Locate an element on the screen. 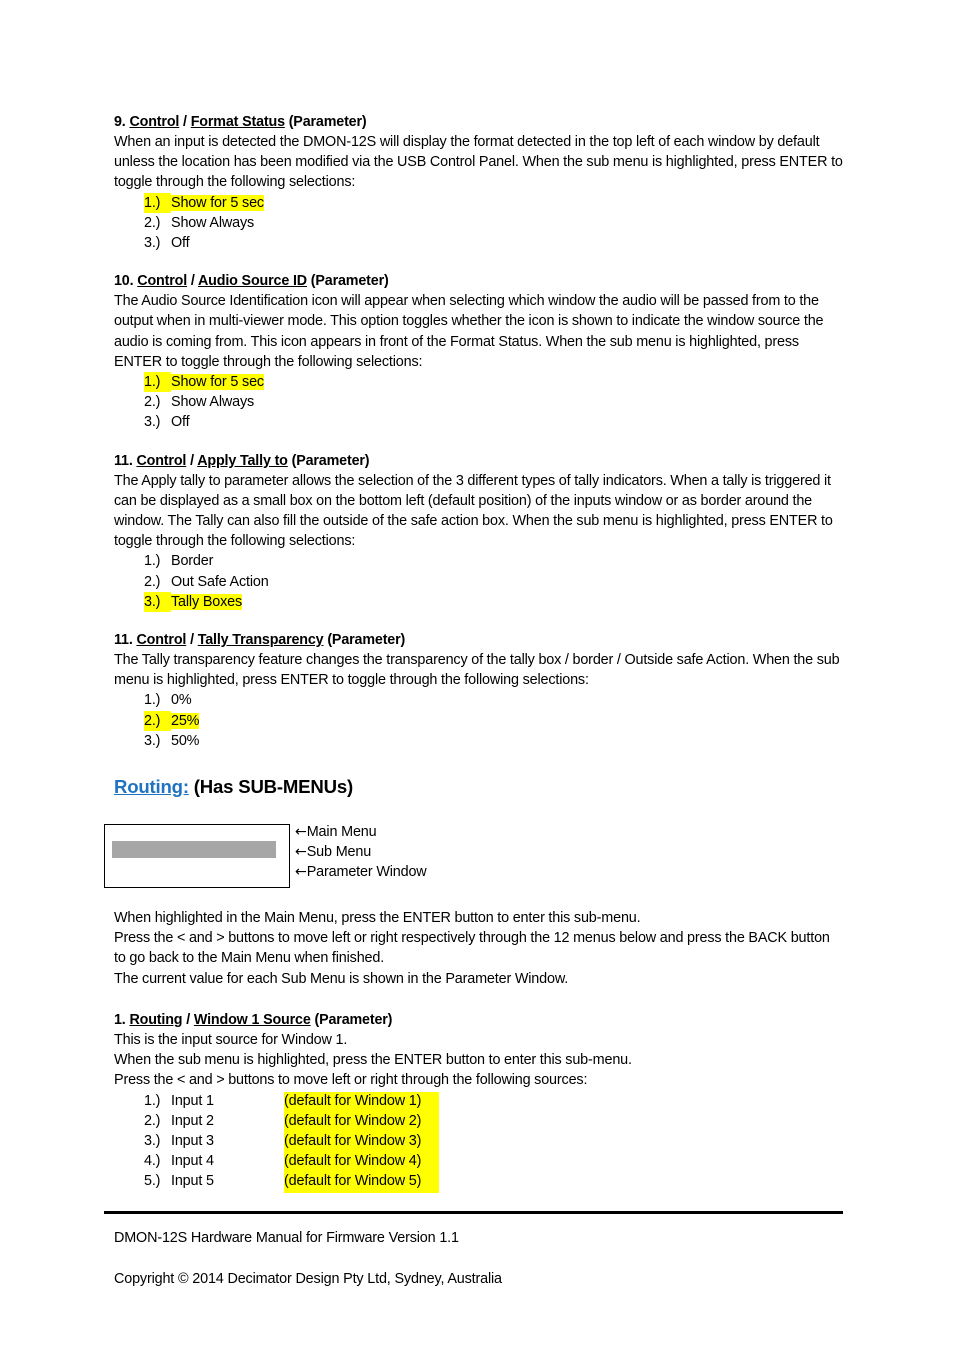  diagram-label-parameter-window: ←Parameter Window is located at coordinates (361, 872).